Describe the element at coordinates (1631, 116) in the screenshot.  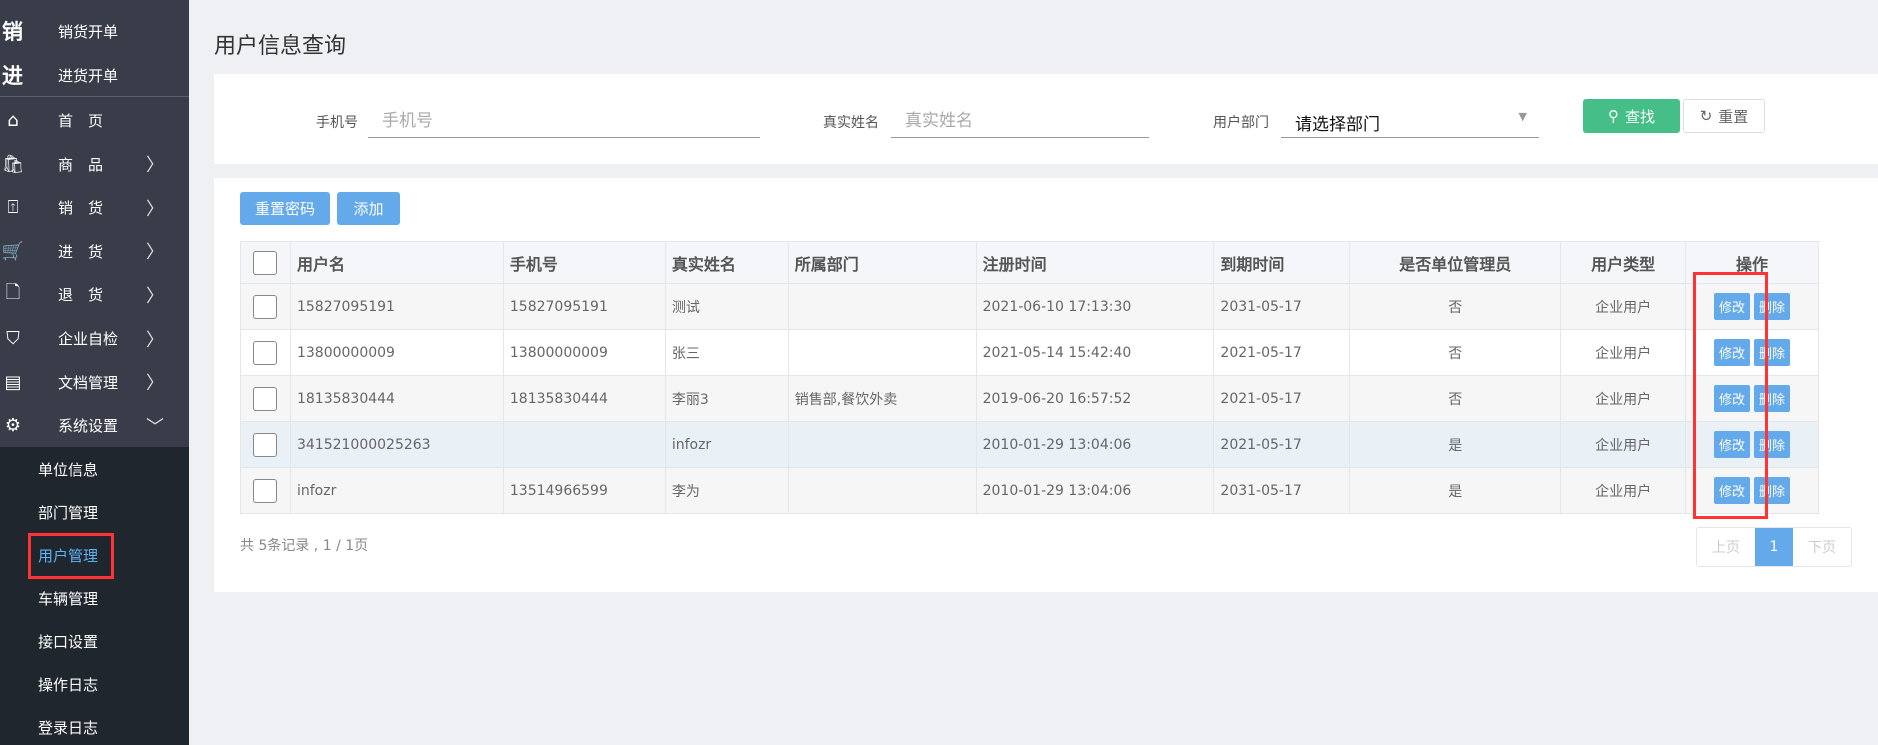
I see `search-button: ⚲ 查找` at that location.